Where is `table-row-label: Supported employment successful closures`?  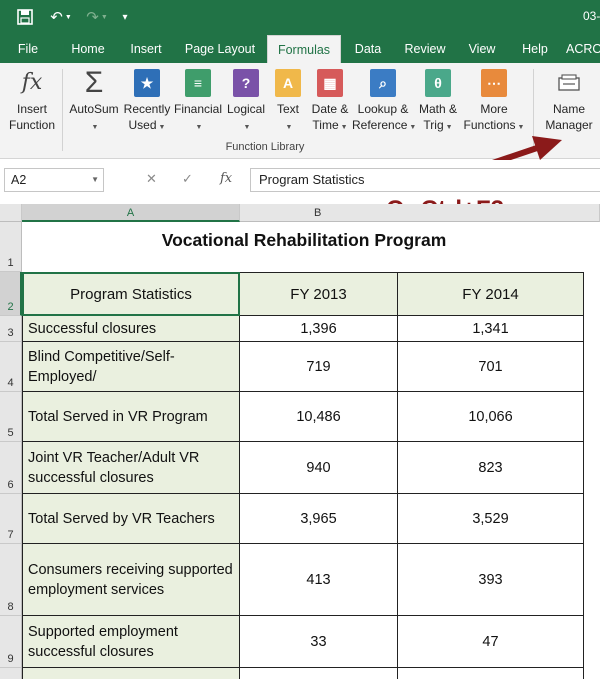
table-row-label: Supported employment successful closures is located at coordinates (131, 642).